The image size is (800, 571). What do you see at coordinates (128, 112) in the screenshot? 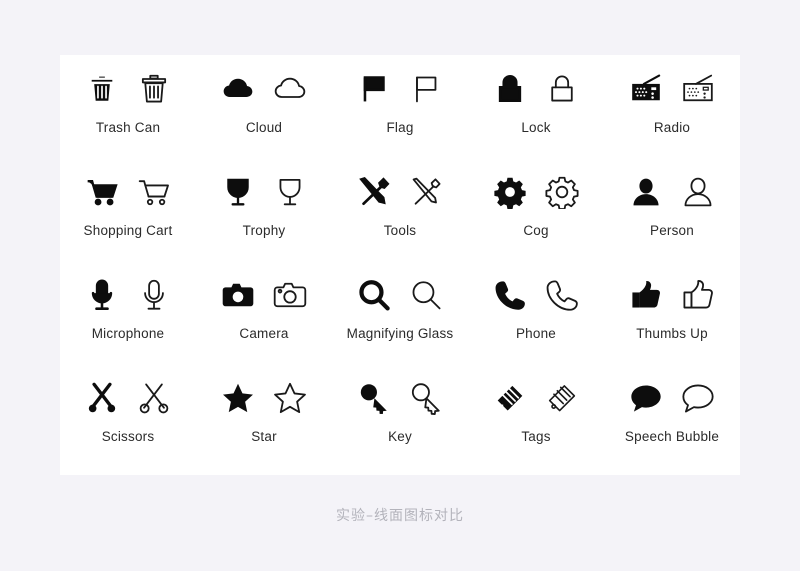
I see `icon-cell-trash-can: Trash Can` at bounding box center [128, 112].